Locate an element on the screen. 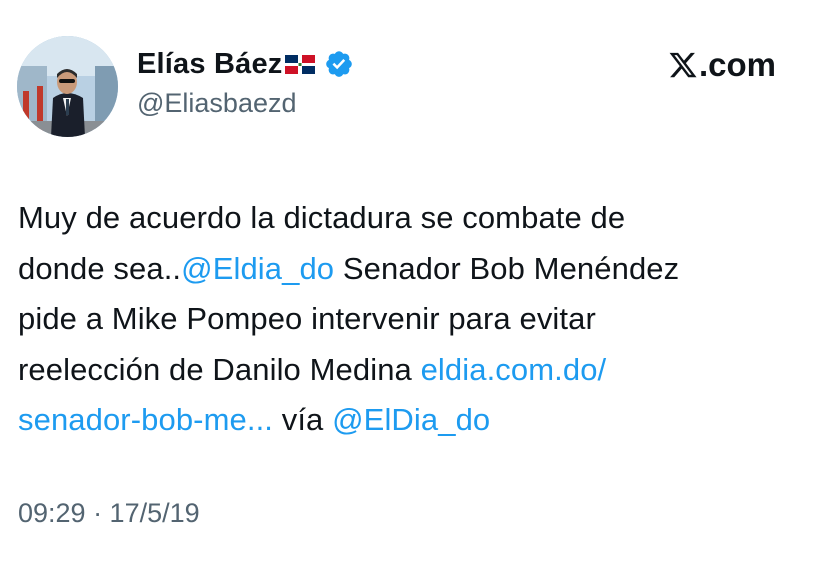  article-url-link: eldia.com.do/ is located at coordinates (514, 369).